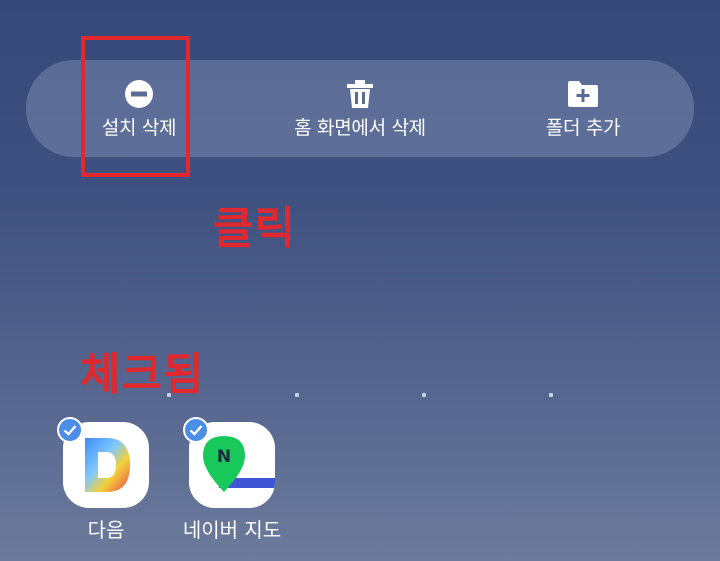 This screenshot has width=720, height=561. Describe the element at coordinates (142, 374) in the screenshot. I see `checked-annotation: 체크됨` at that location.